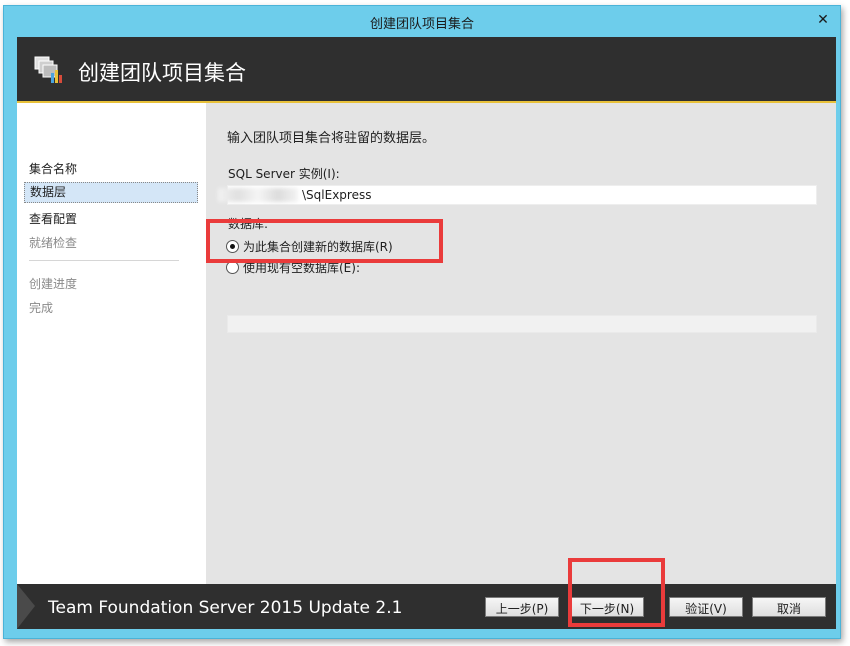  I want to click on nav-step-complete: 完成, so click(41, 308).